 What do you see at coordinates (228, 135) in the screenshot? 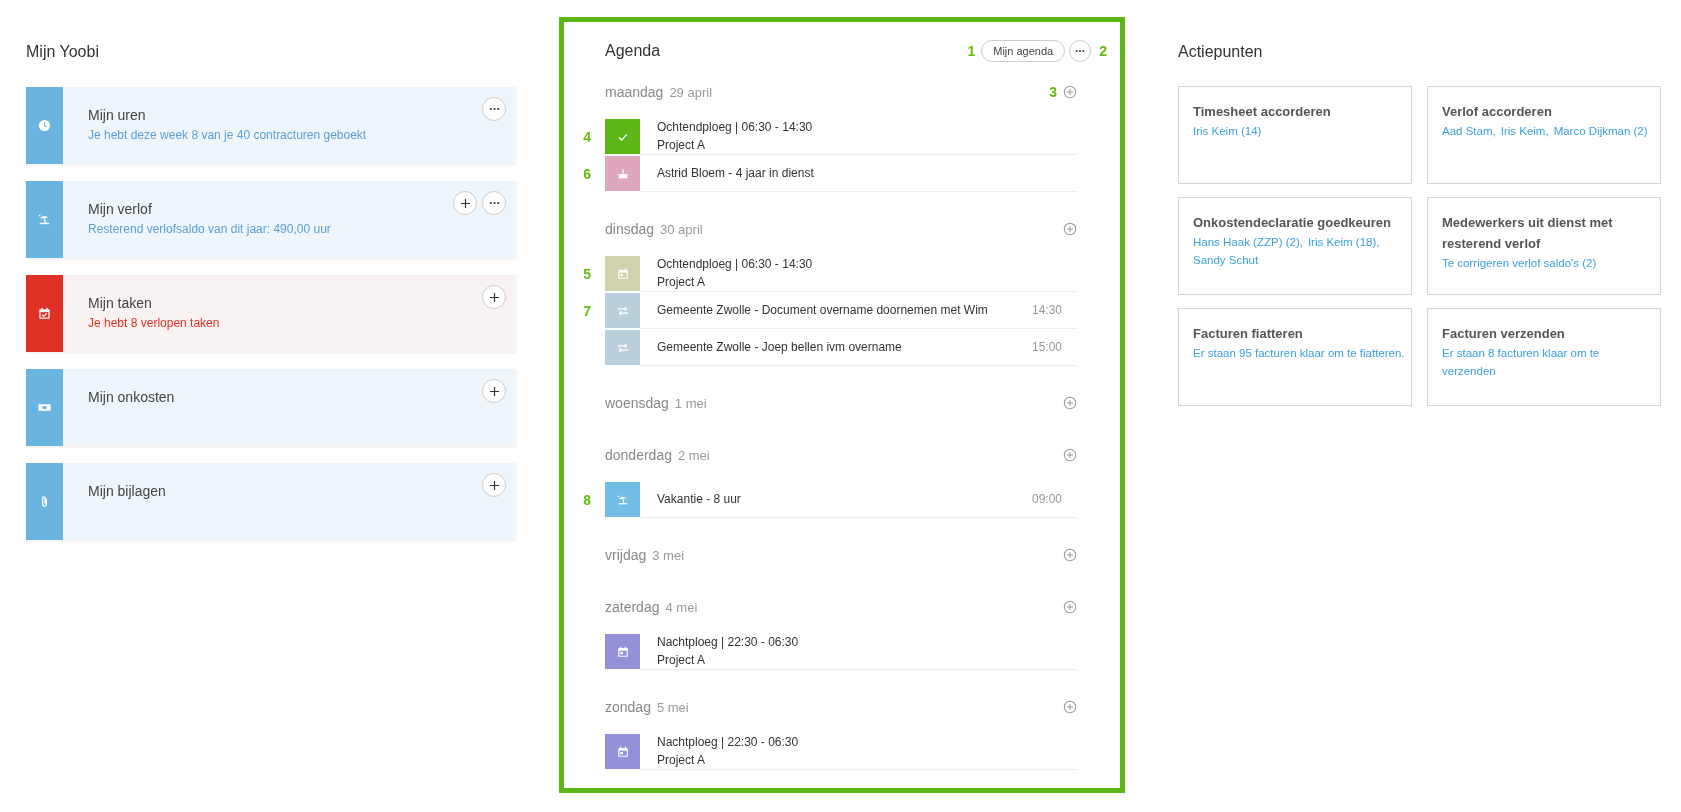
I see `card-subtitle: Je hebt deze week 8 van je 40 contracturen geboekt` at bounding box center [228, 135].